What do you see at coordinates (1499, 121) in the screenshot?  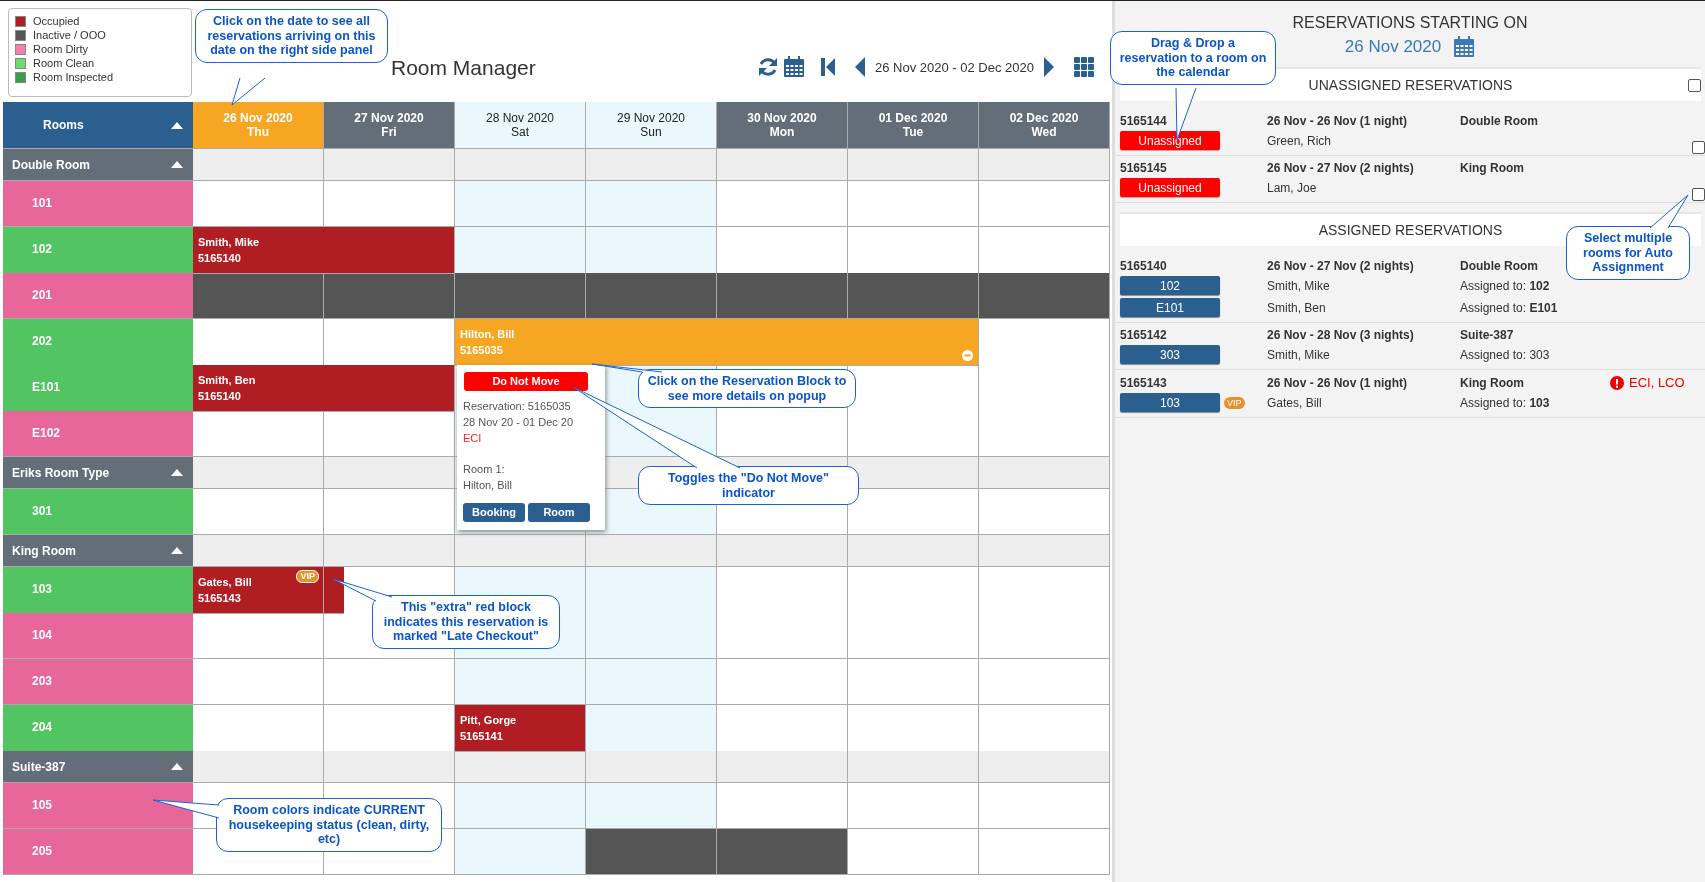 I see `room-type: Double Room` at bounding box center [1499, 121].